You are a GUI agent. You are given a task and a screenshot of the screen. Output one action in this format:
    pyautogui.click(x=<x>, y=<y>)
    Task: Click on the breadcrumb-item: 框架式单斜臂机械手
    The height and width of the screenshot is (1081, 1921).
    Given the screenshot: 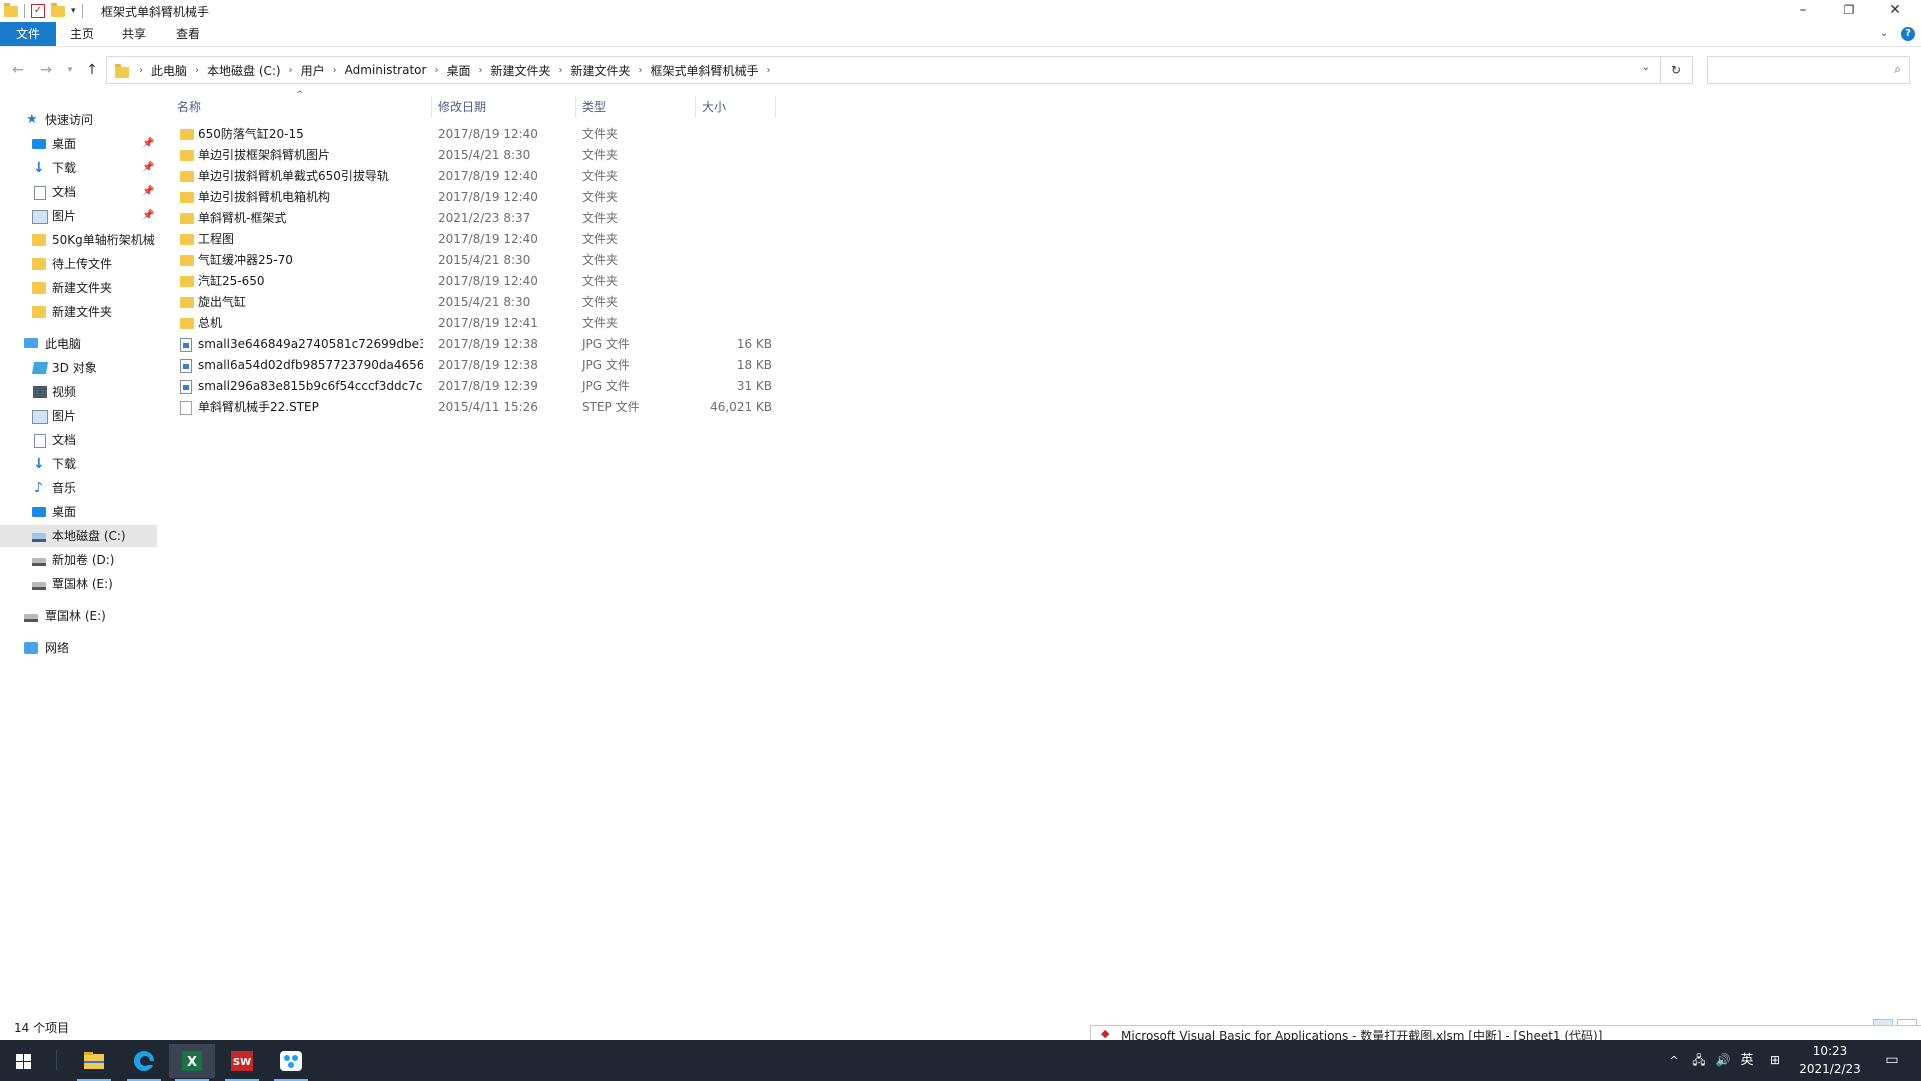 What is the action you would take?
    pyautogui.click(x=705, y=70)
    